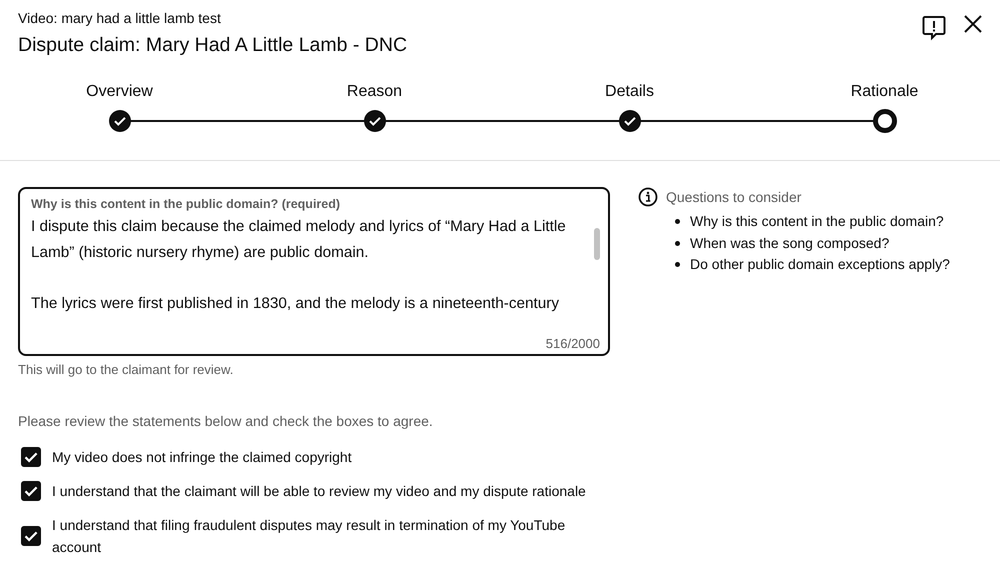 This screenshot has width=1000, height=569. Describe the element at coordinates (817, 221) in the screenshot. I see `question-item: Why is this content in the public domain?` at that location.